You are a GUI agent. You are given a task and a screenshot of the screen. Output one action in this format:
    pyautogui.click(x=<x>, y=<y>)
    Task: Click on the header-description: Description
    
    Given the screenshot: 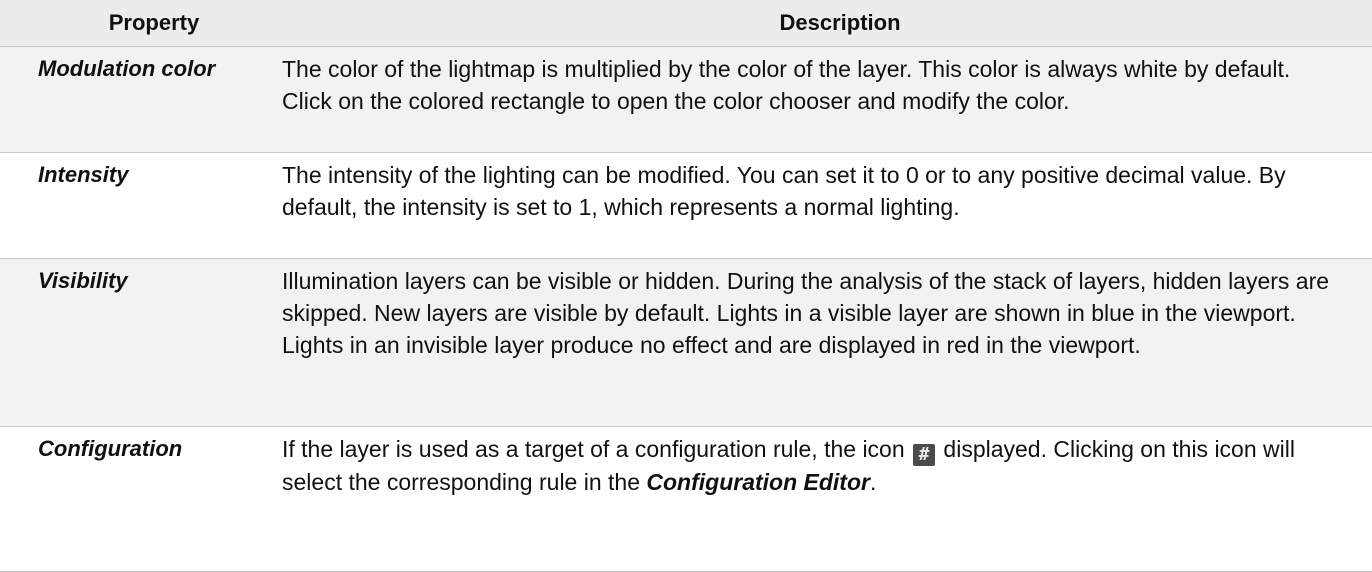 What is the action you would take?
    pyautogui.click(x=840, y=22)
    